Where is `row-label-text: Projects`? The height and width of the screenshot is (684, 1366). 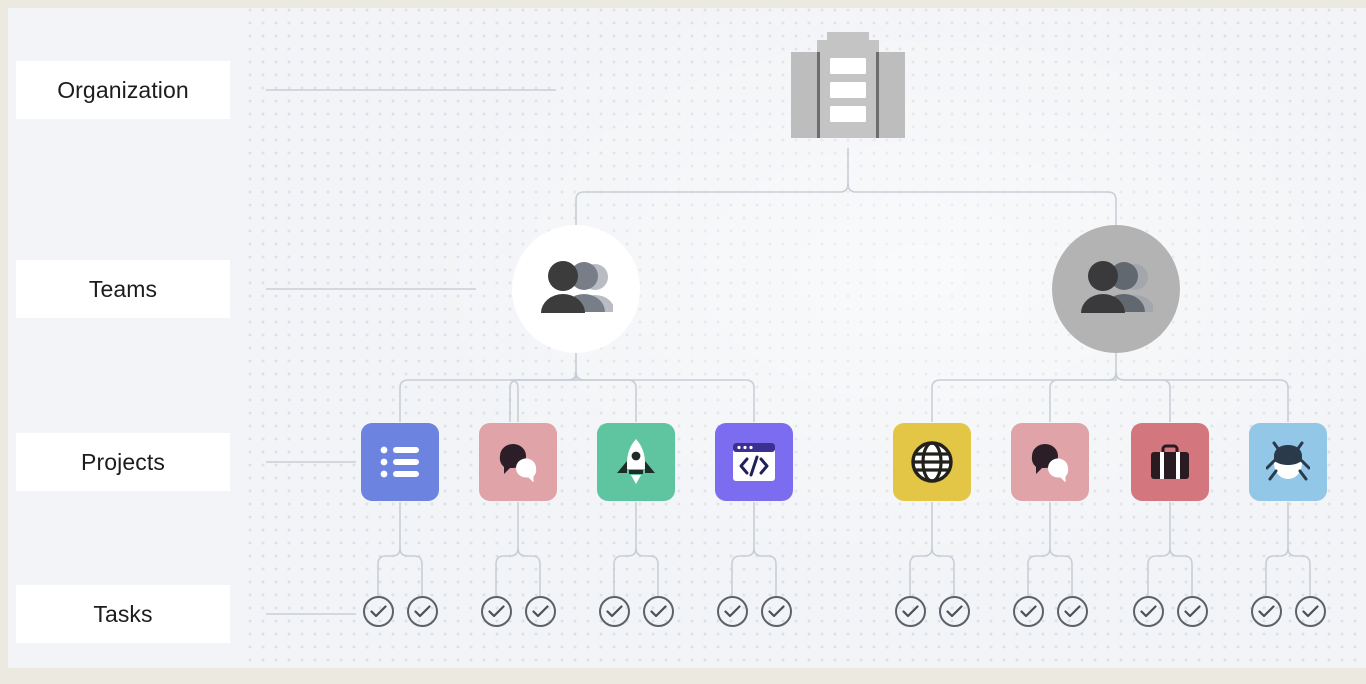
row-label-text: Projects is located at coordinates (123, 461).